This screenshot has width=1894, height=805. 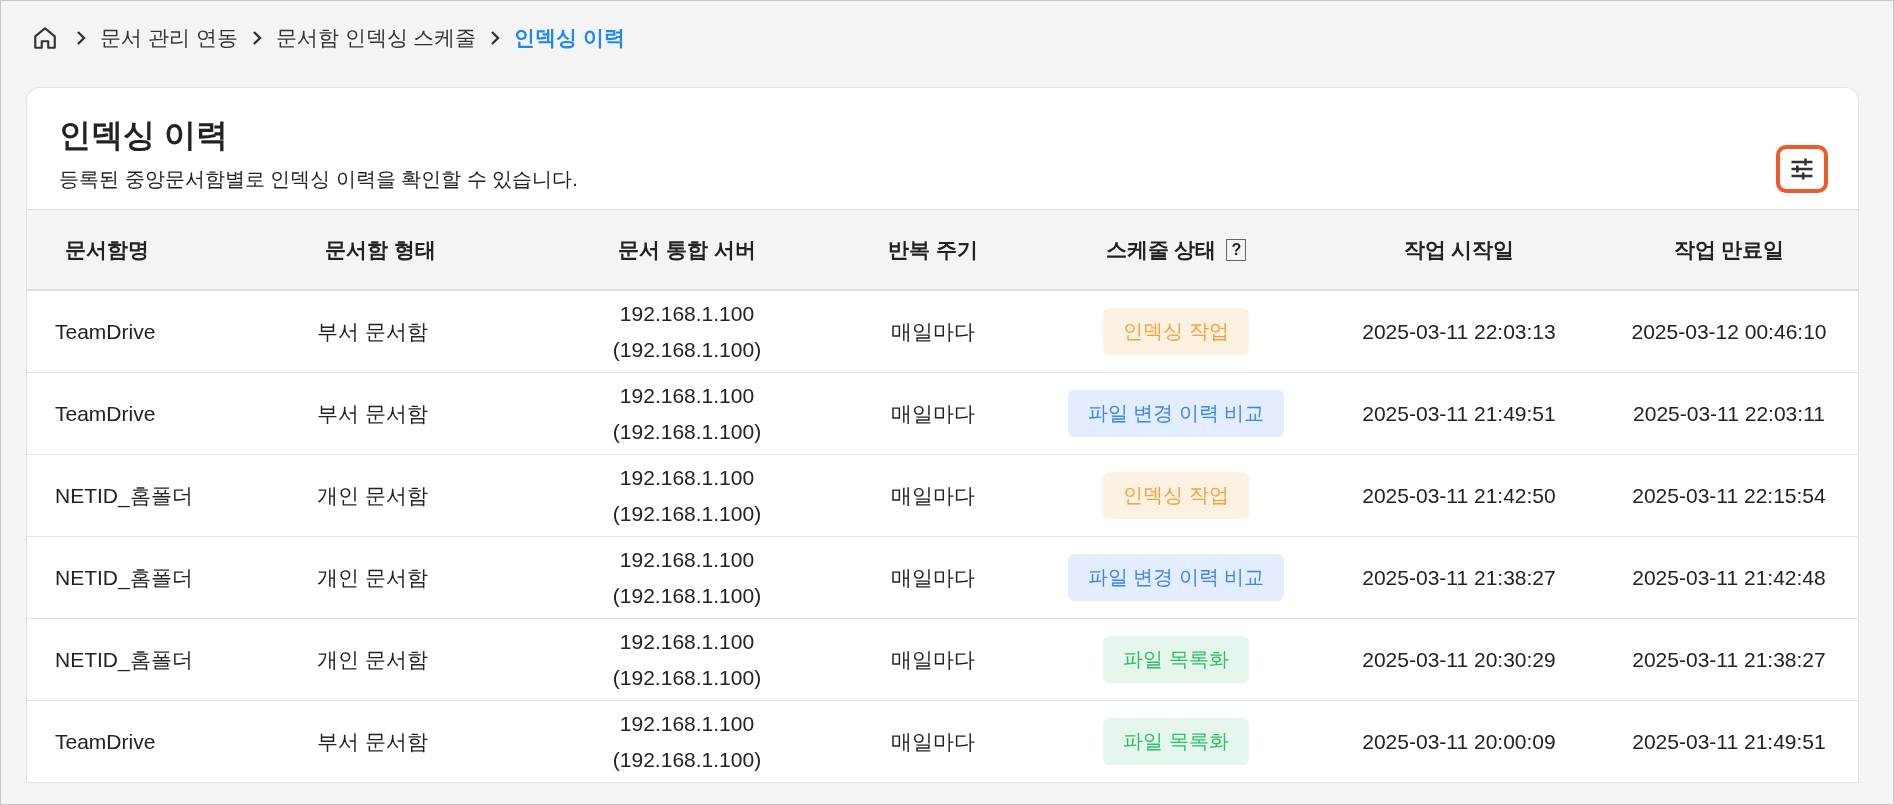 I want to click on column-header: 문서함 형태, so click(x=380, y=249).